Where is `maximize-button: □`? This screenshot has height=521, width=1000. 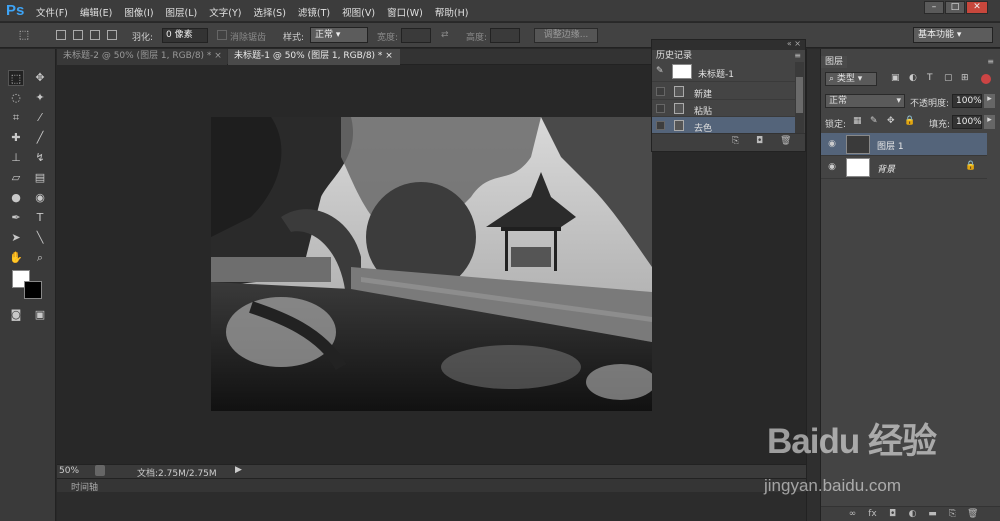 maximize-button: □ is located at coordinates (955, 7).